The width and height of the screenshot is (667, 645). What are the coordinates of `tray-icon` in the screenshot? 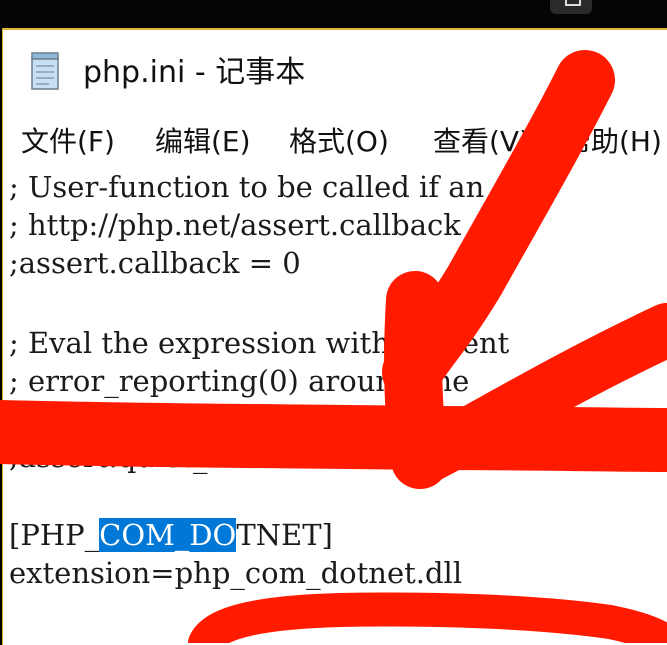 It's located at (573, 3).